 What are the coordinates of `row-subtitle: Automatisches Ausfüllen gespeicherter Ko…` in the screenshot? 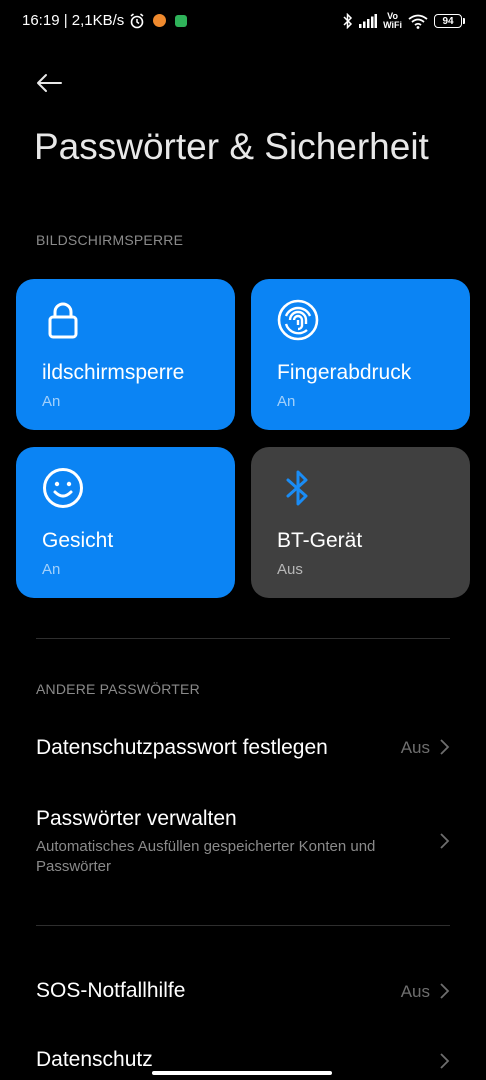 It's located at (206, 856).